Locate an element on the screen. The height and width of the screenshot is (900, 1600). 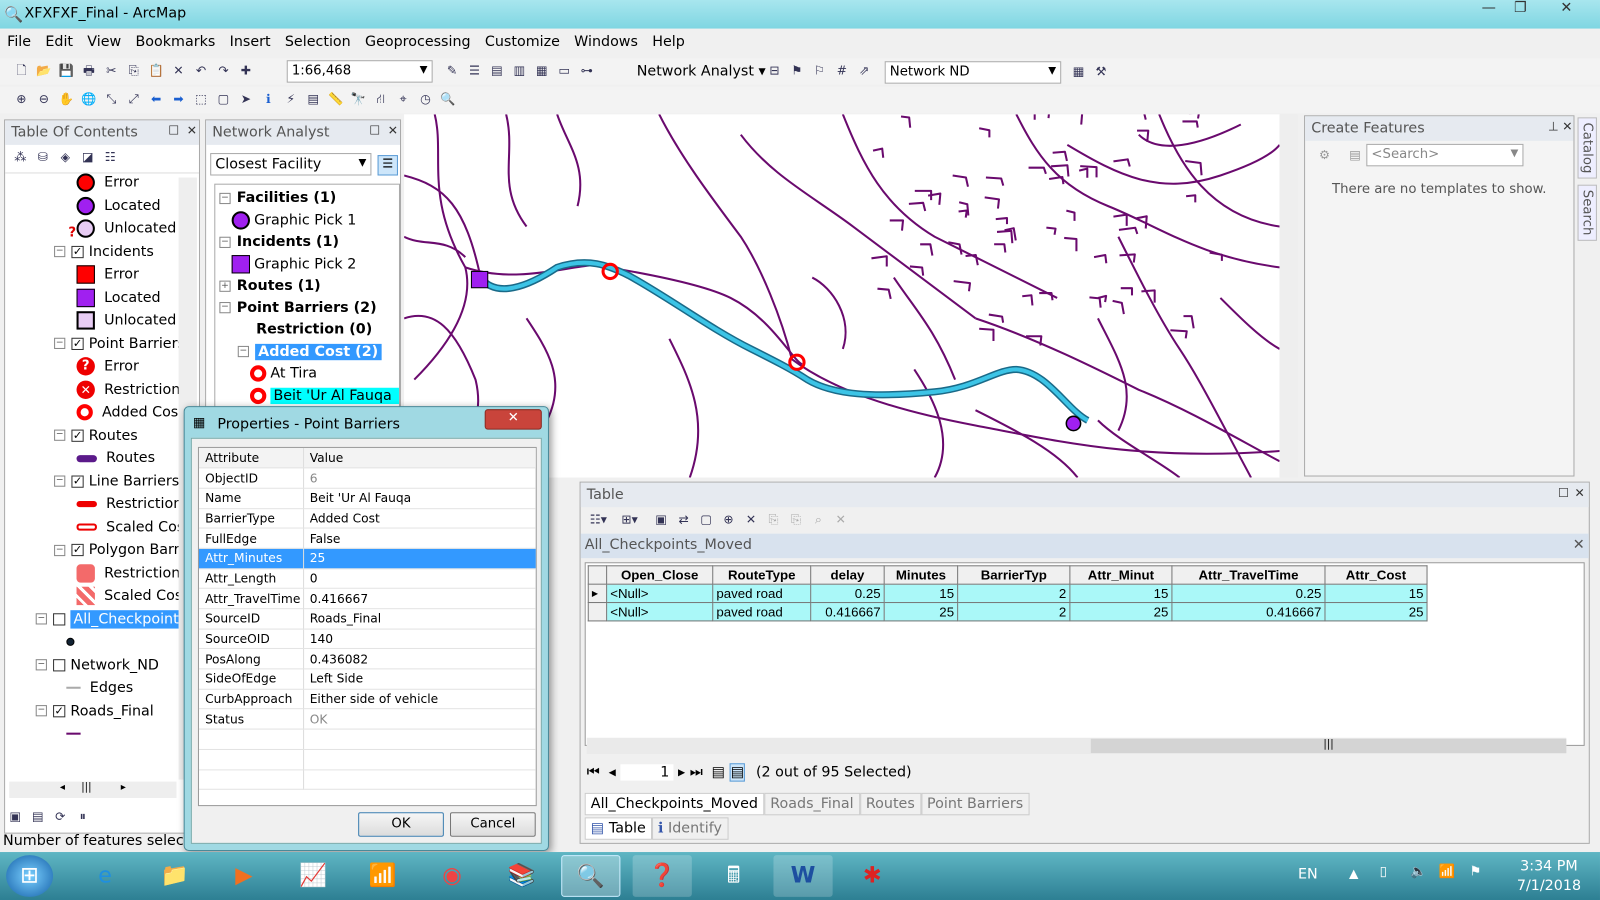
switch-selection-icon: ⇄ is located at coordinates (684, 519).